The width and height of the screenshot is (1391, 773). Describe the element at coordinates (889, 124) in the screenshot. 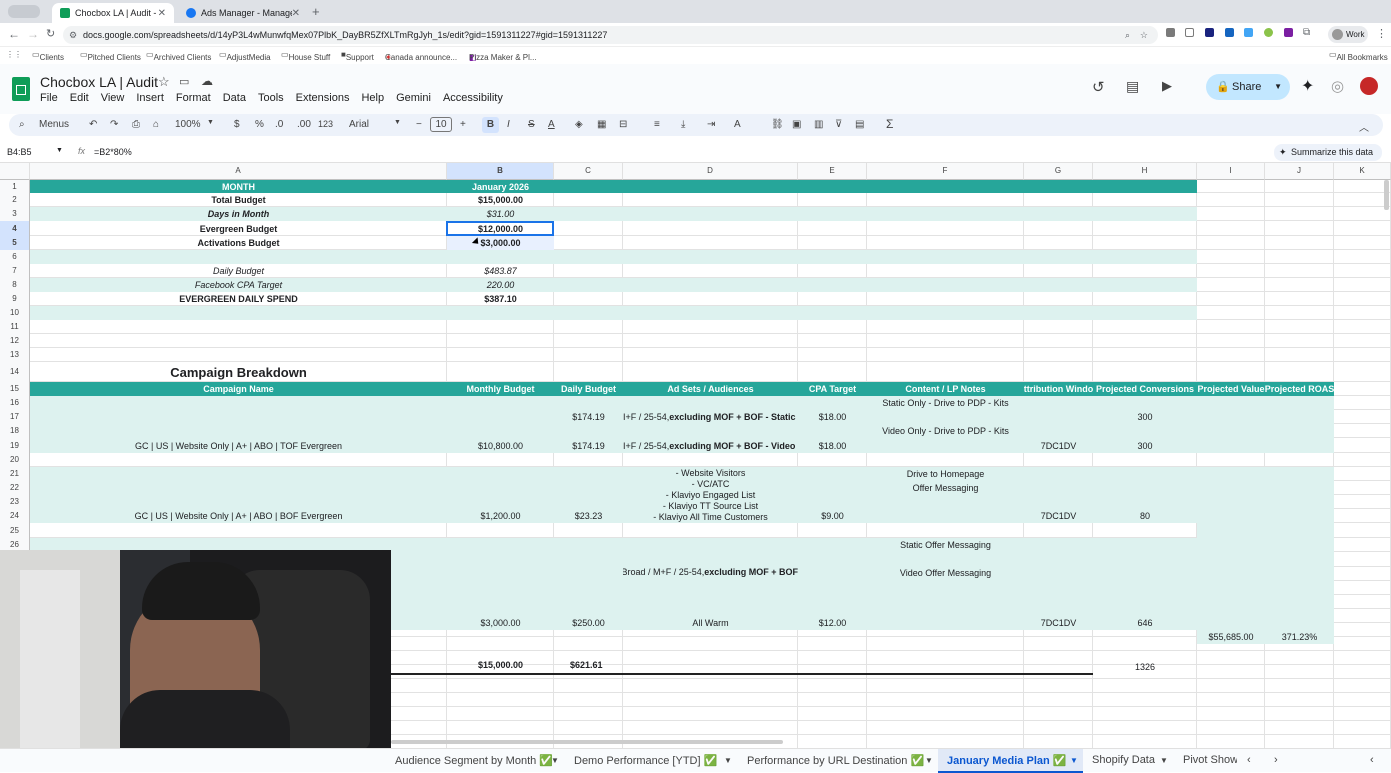

I see `functions-button: Σ` at that location.